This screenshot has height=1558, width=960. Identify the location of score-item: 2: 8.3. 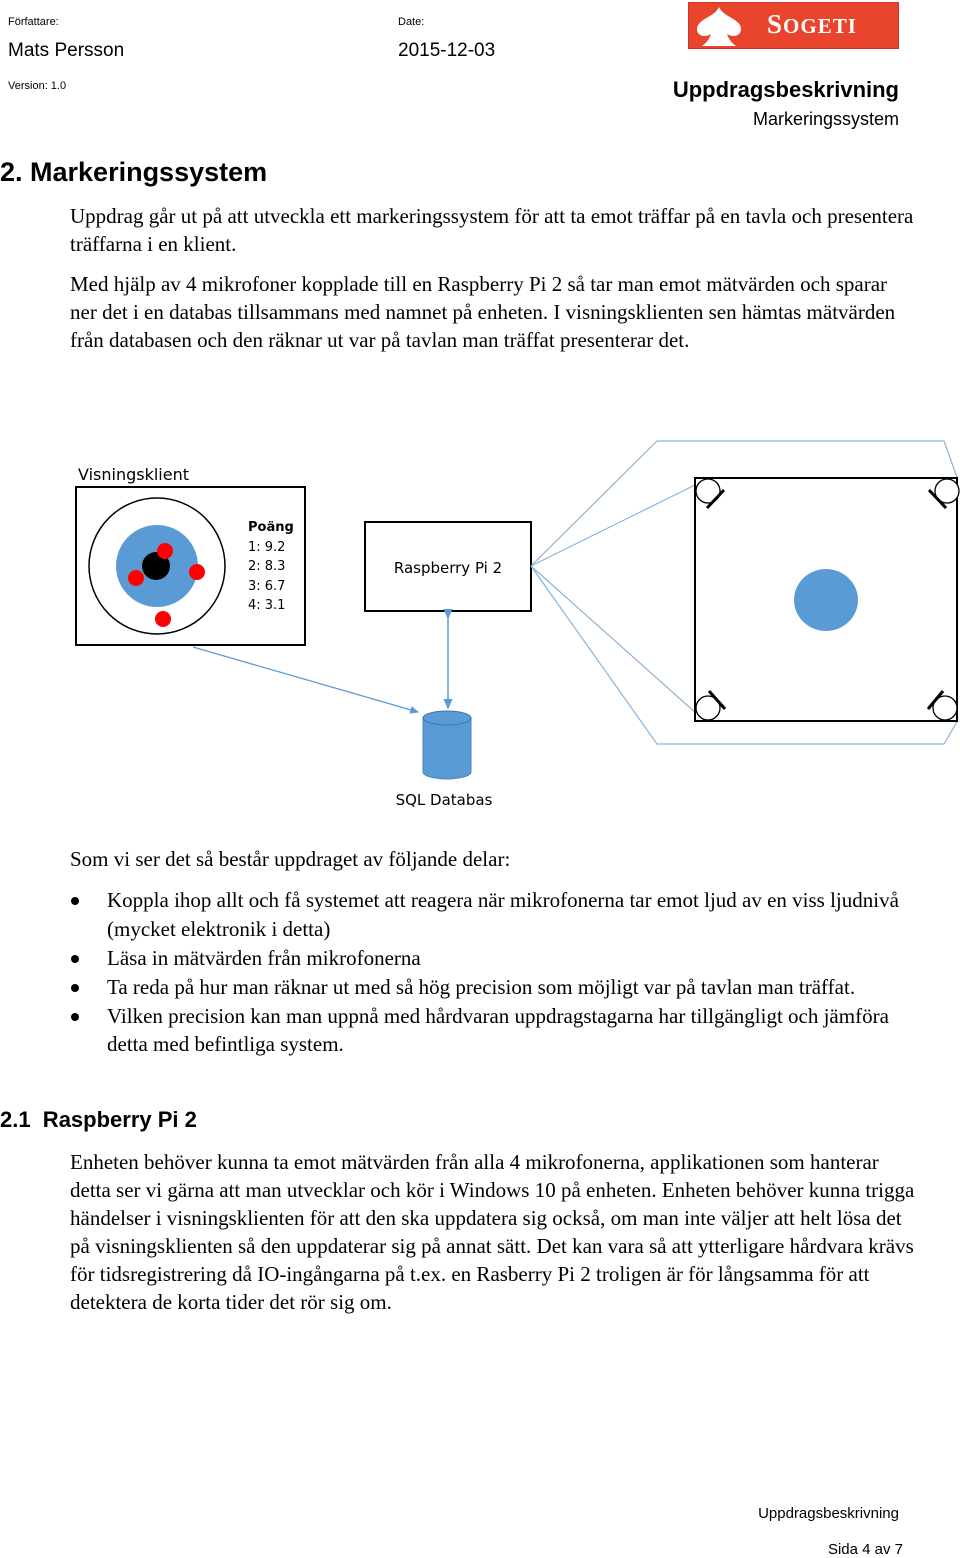
(266, 566).